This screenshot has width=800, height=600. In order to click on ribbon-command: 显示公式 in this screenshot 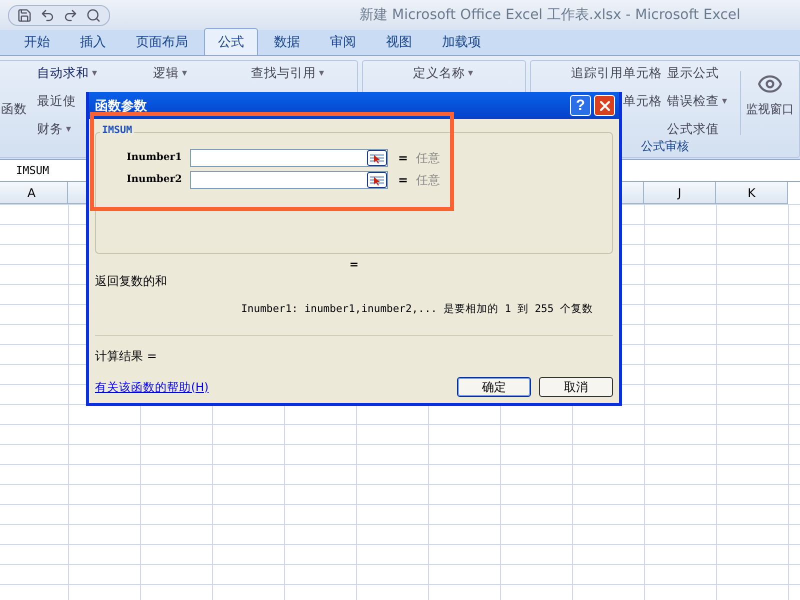, I will do `click(693, 73)`.